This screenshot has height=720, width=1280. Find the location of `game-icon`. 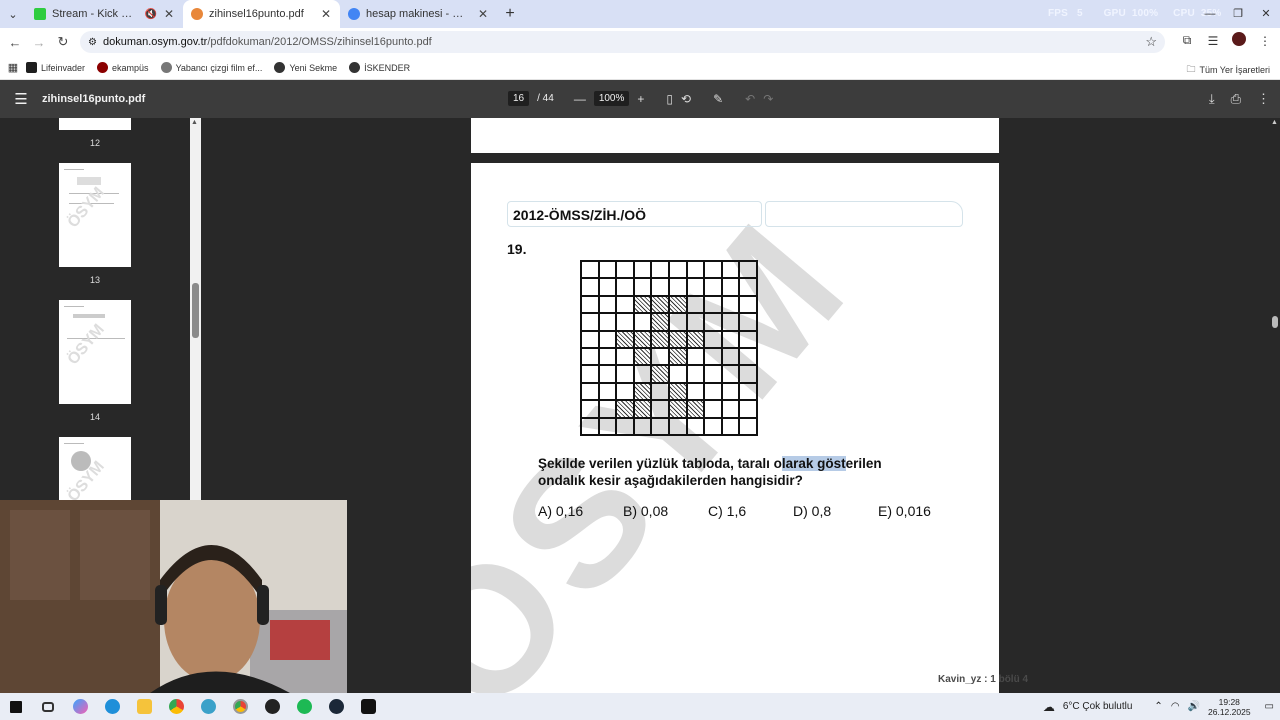

game-icon is located at coordinates (368, 706).